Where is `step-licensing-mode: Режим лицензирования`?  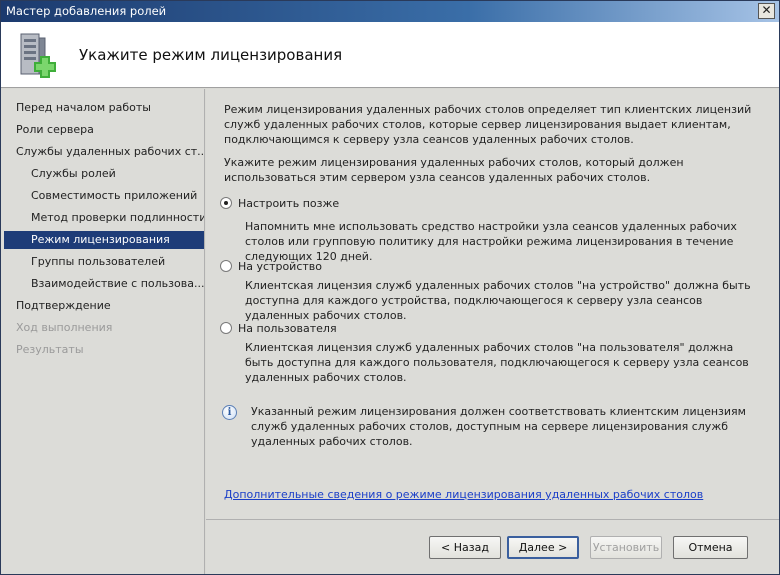
step-licensing-mode: Режим лицензирования is located at coordinates (104, 240).